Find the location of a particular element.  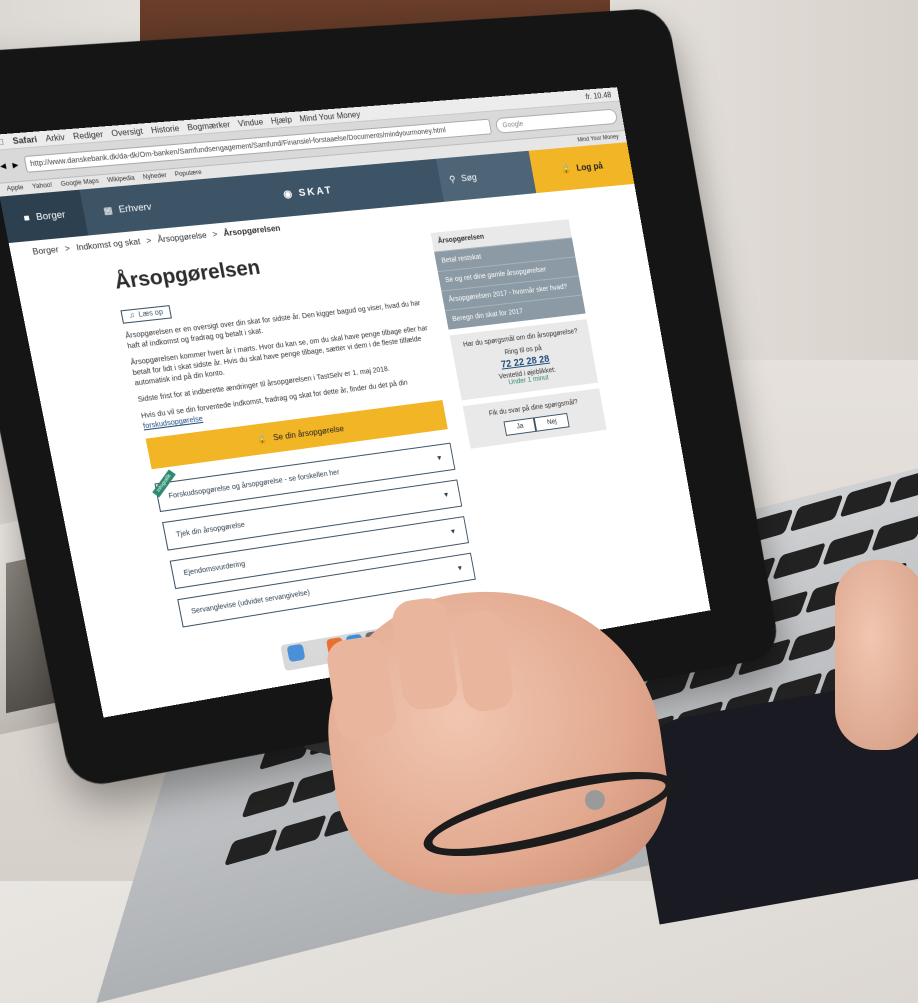

bookmark-item: Apple is located at coordinates (15, 189).